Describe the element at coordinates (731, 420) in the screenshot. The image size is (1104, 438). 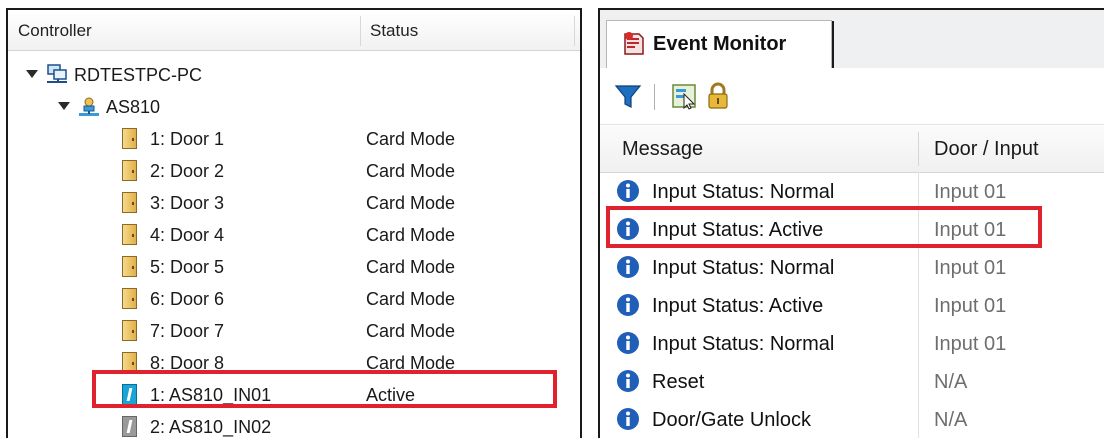
I see `event-message: Door/Gate Unlock` at that location.